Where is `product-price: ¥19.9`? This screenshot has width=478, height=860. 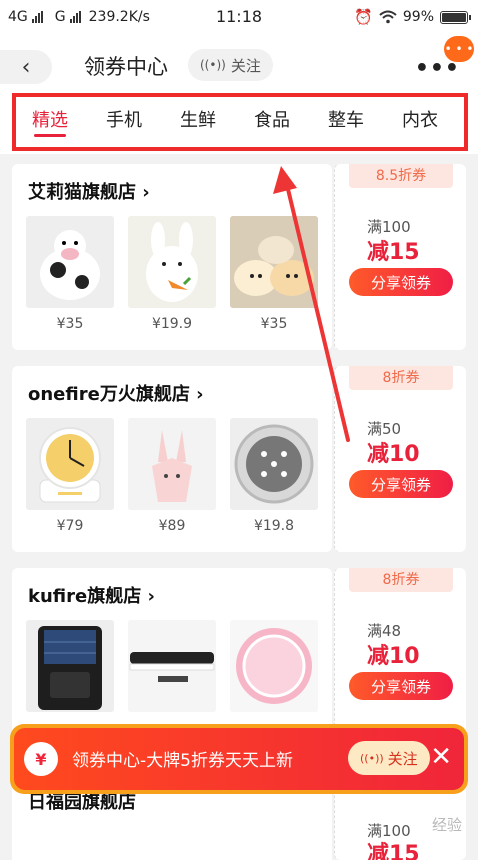 product-price: ¥19.9 is located at coordinates (172, 324).